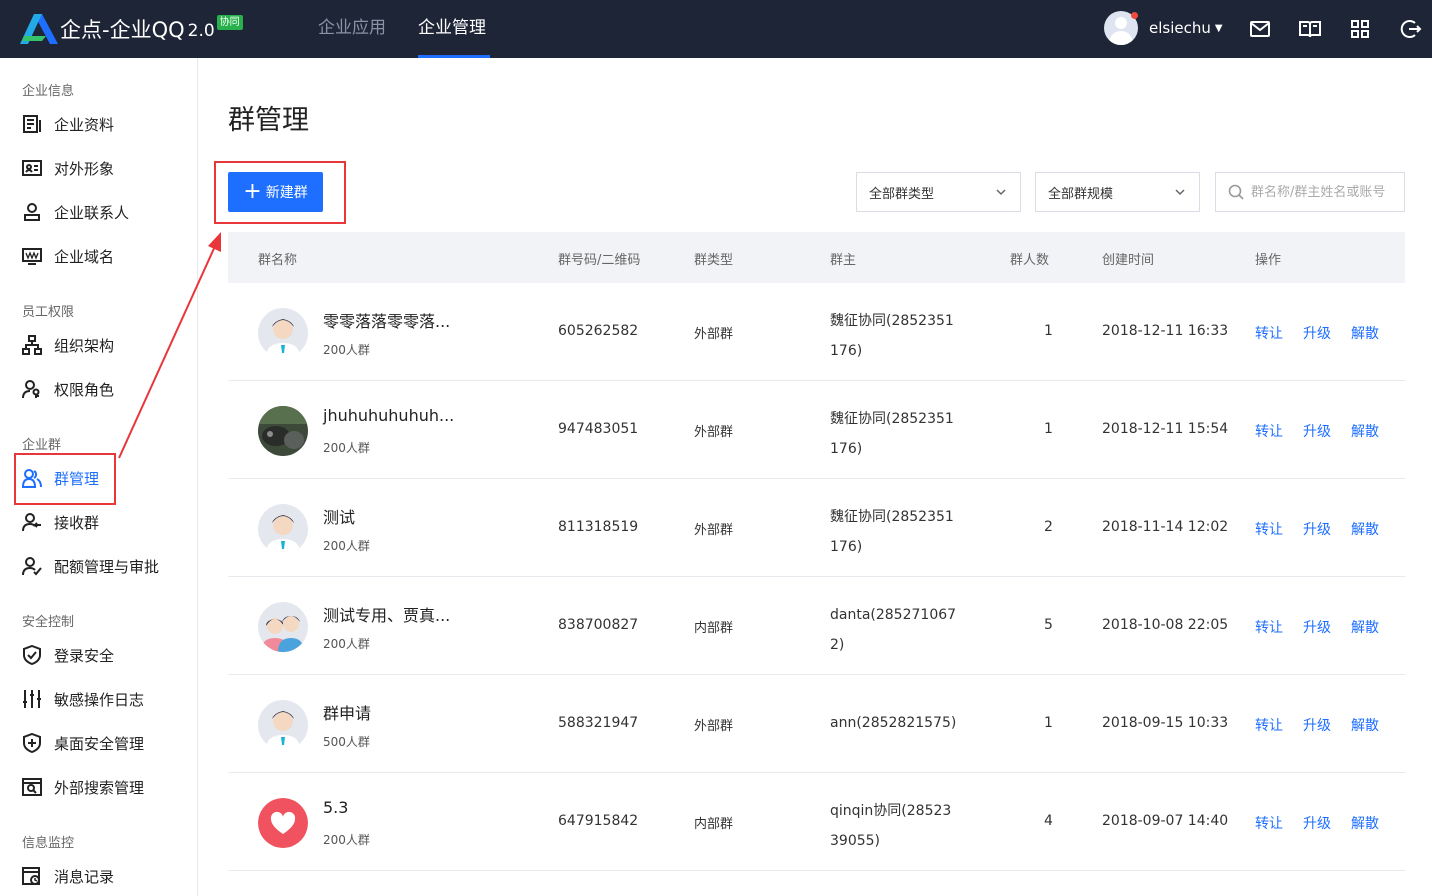  I want to click on group-number: 811318519, so click(598, 527).